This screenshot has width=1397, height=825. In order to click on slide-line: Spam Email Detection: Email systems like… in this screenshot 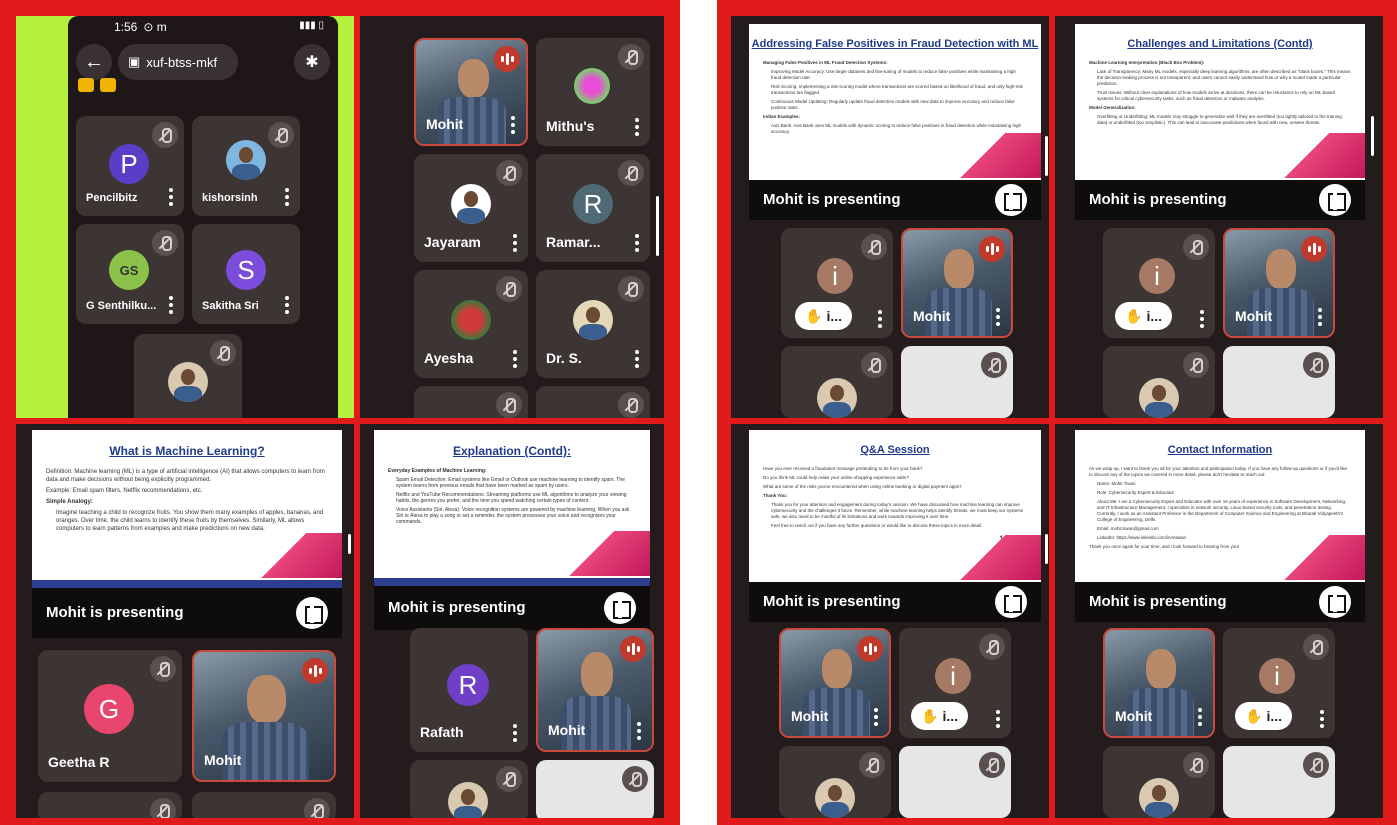, I will do `click(510, 483)`.